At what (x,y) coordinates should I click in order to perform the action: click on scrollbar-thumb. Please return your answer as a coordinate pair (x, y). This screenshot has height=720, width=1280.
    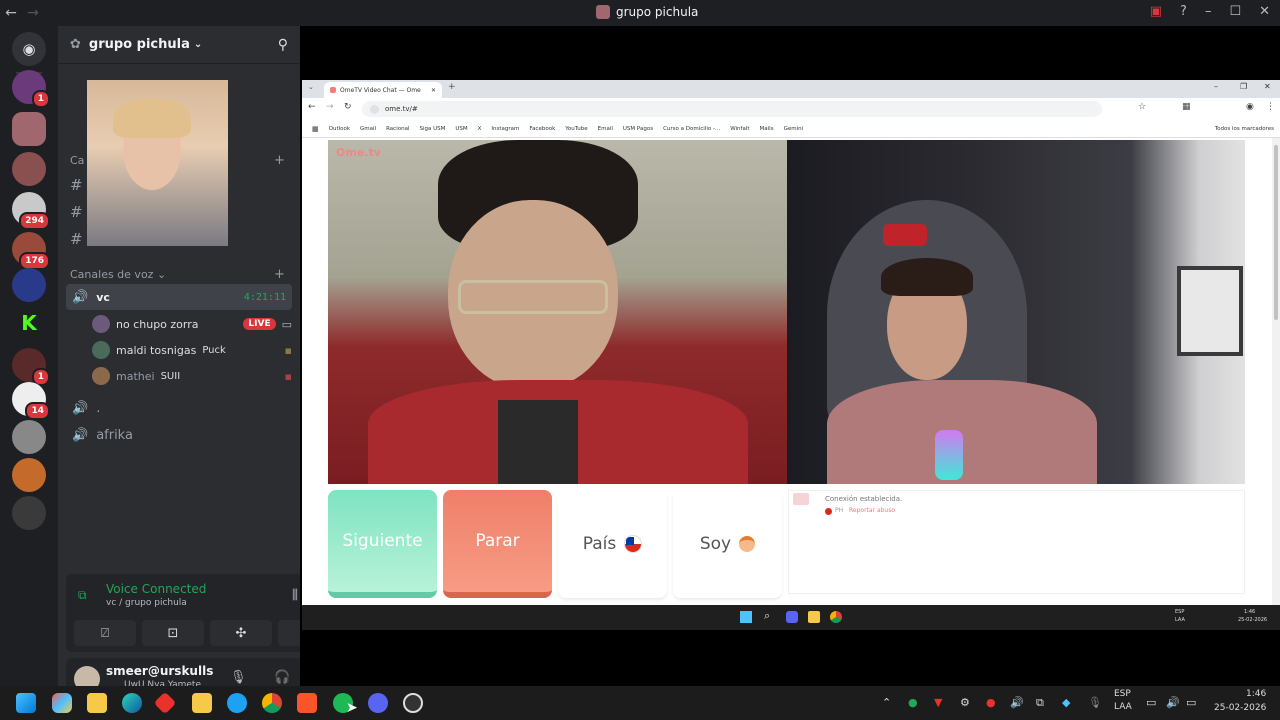
    Looking at the image, I should click on (1276, 232).